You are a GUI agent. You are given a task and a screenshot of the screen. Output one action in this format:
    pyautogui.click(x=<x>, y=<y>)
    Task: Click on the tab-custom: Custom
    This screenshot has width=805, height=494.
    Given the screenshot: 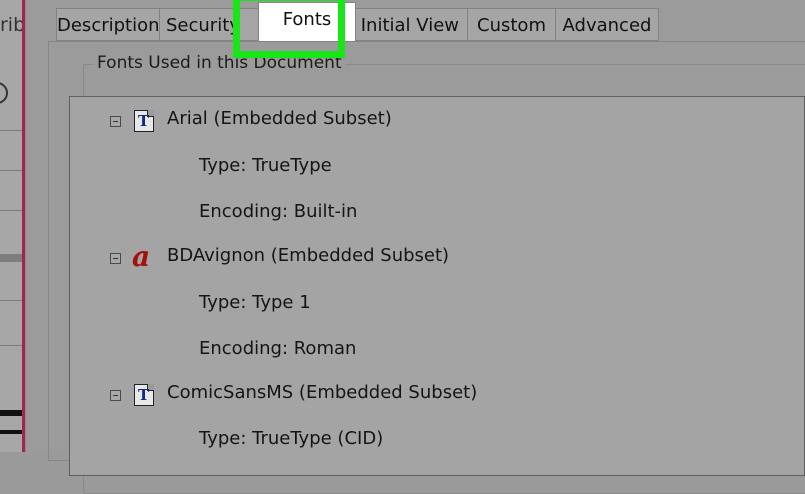 What is the action you would take?
    pyautogui.click(x=511, y=24)
    